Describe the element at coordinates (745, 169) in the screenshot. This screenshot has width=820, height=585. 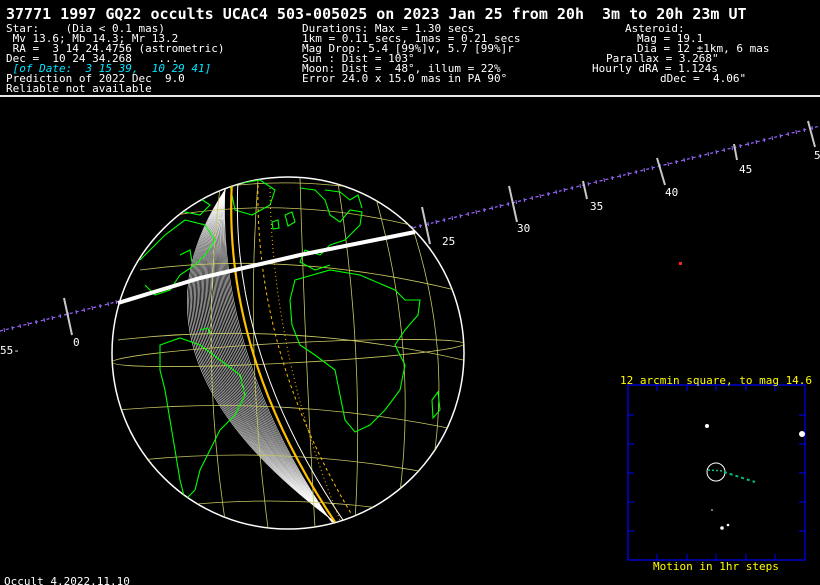
I see `track-label-45: 45` at that location.